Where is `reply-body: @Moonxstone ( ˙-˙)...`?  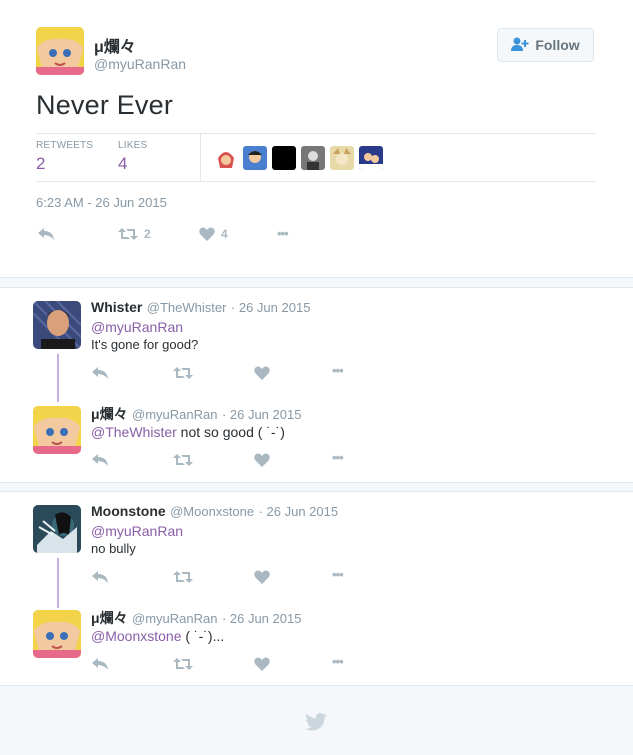
reply-body: @Moonxstone ( ˙-˙)... is located at coordinates (157, 636).